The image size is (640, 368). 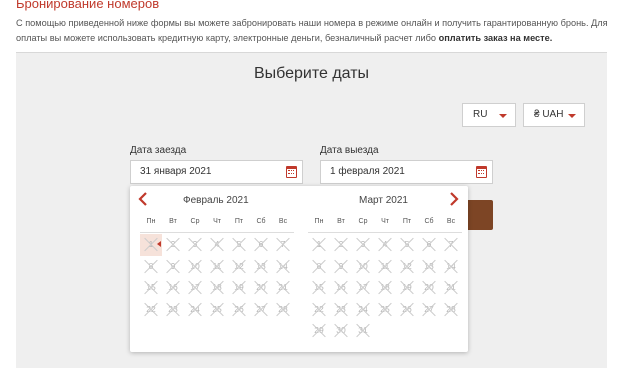 I want to click on checkout-date-input: 1 февраля 2021, so click(x=406, y=172).